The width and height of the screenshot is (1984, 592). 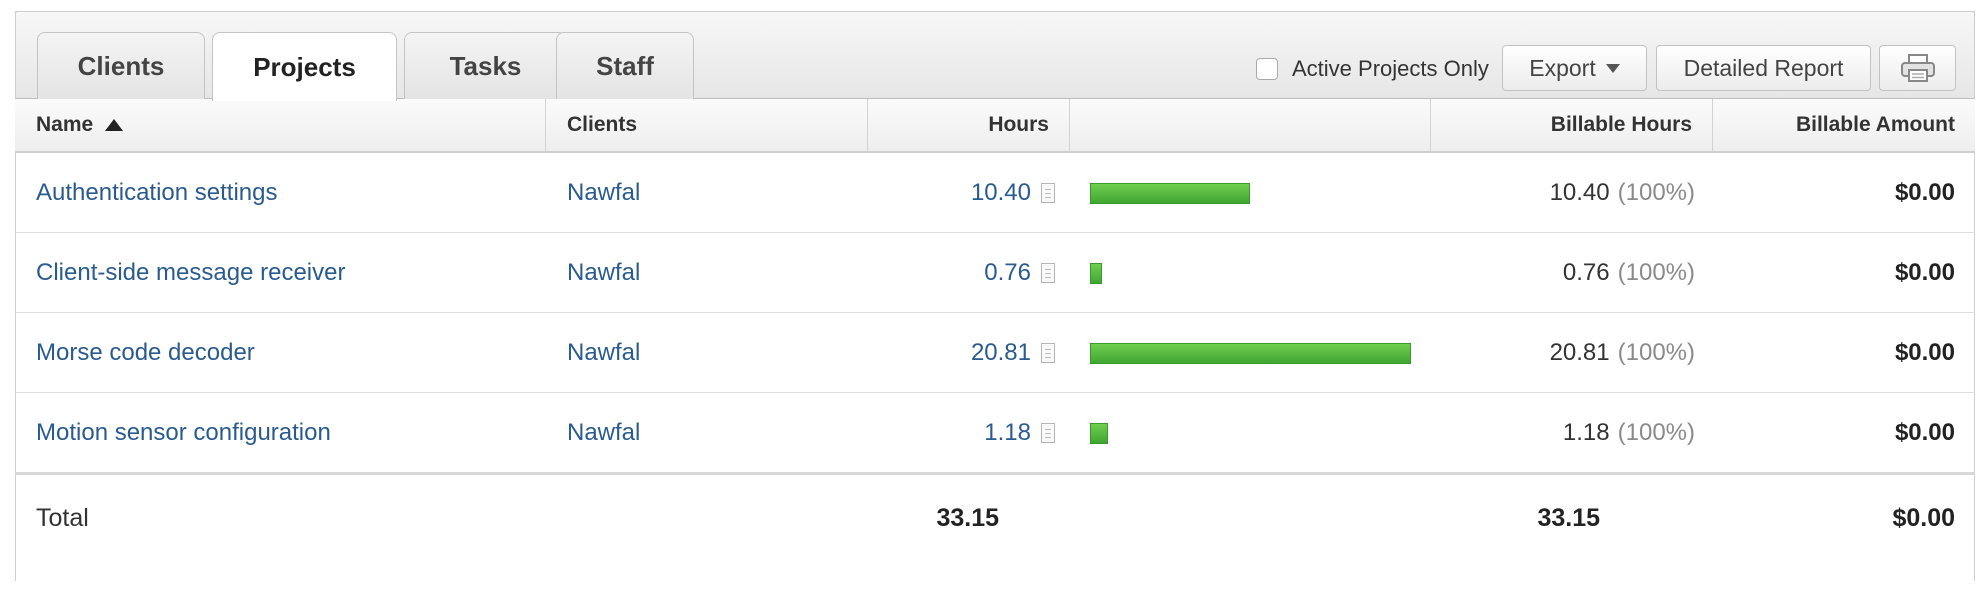 I want to click on tab-tasks: Tasks, so click(x=485, y=65).